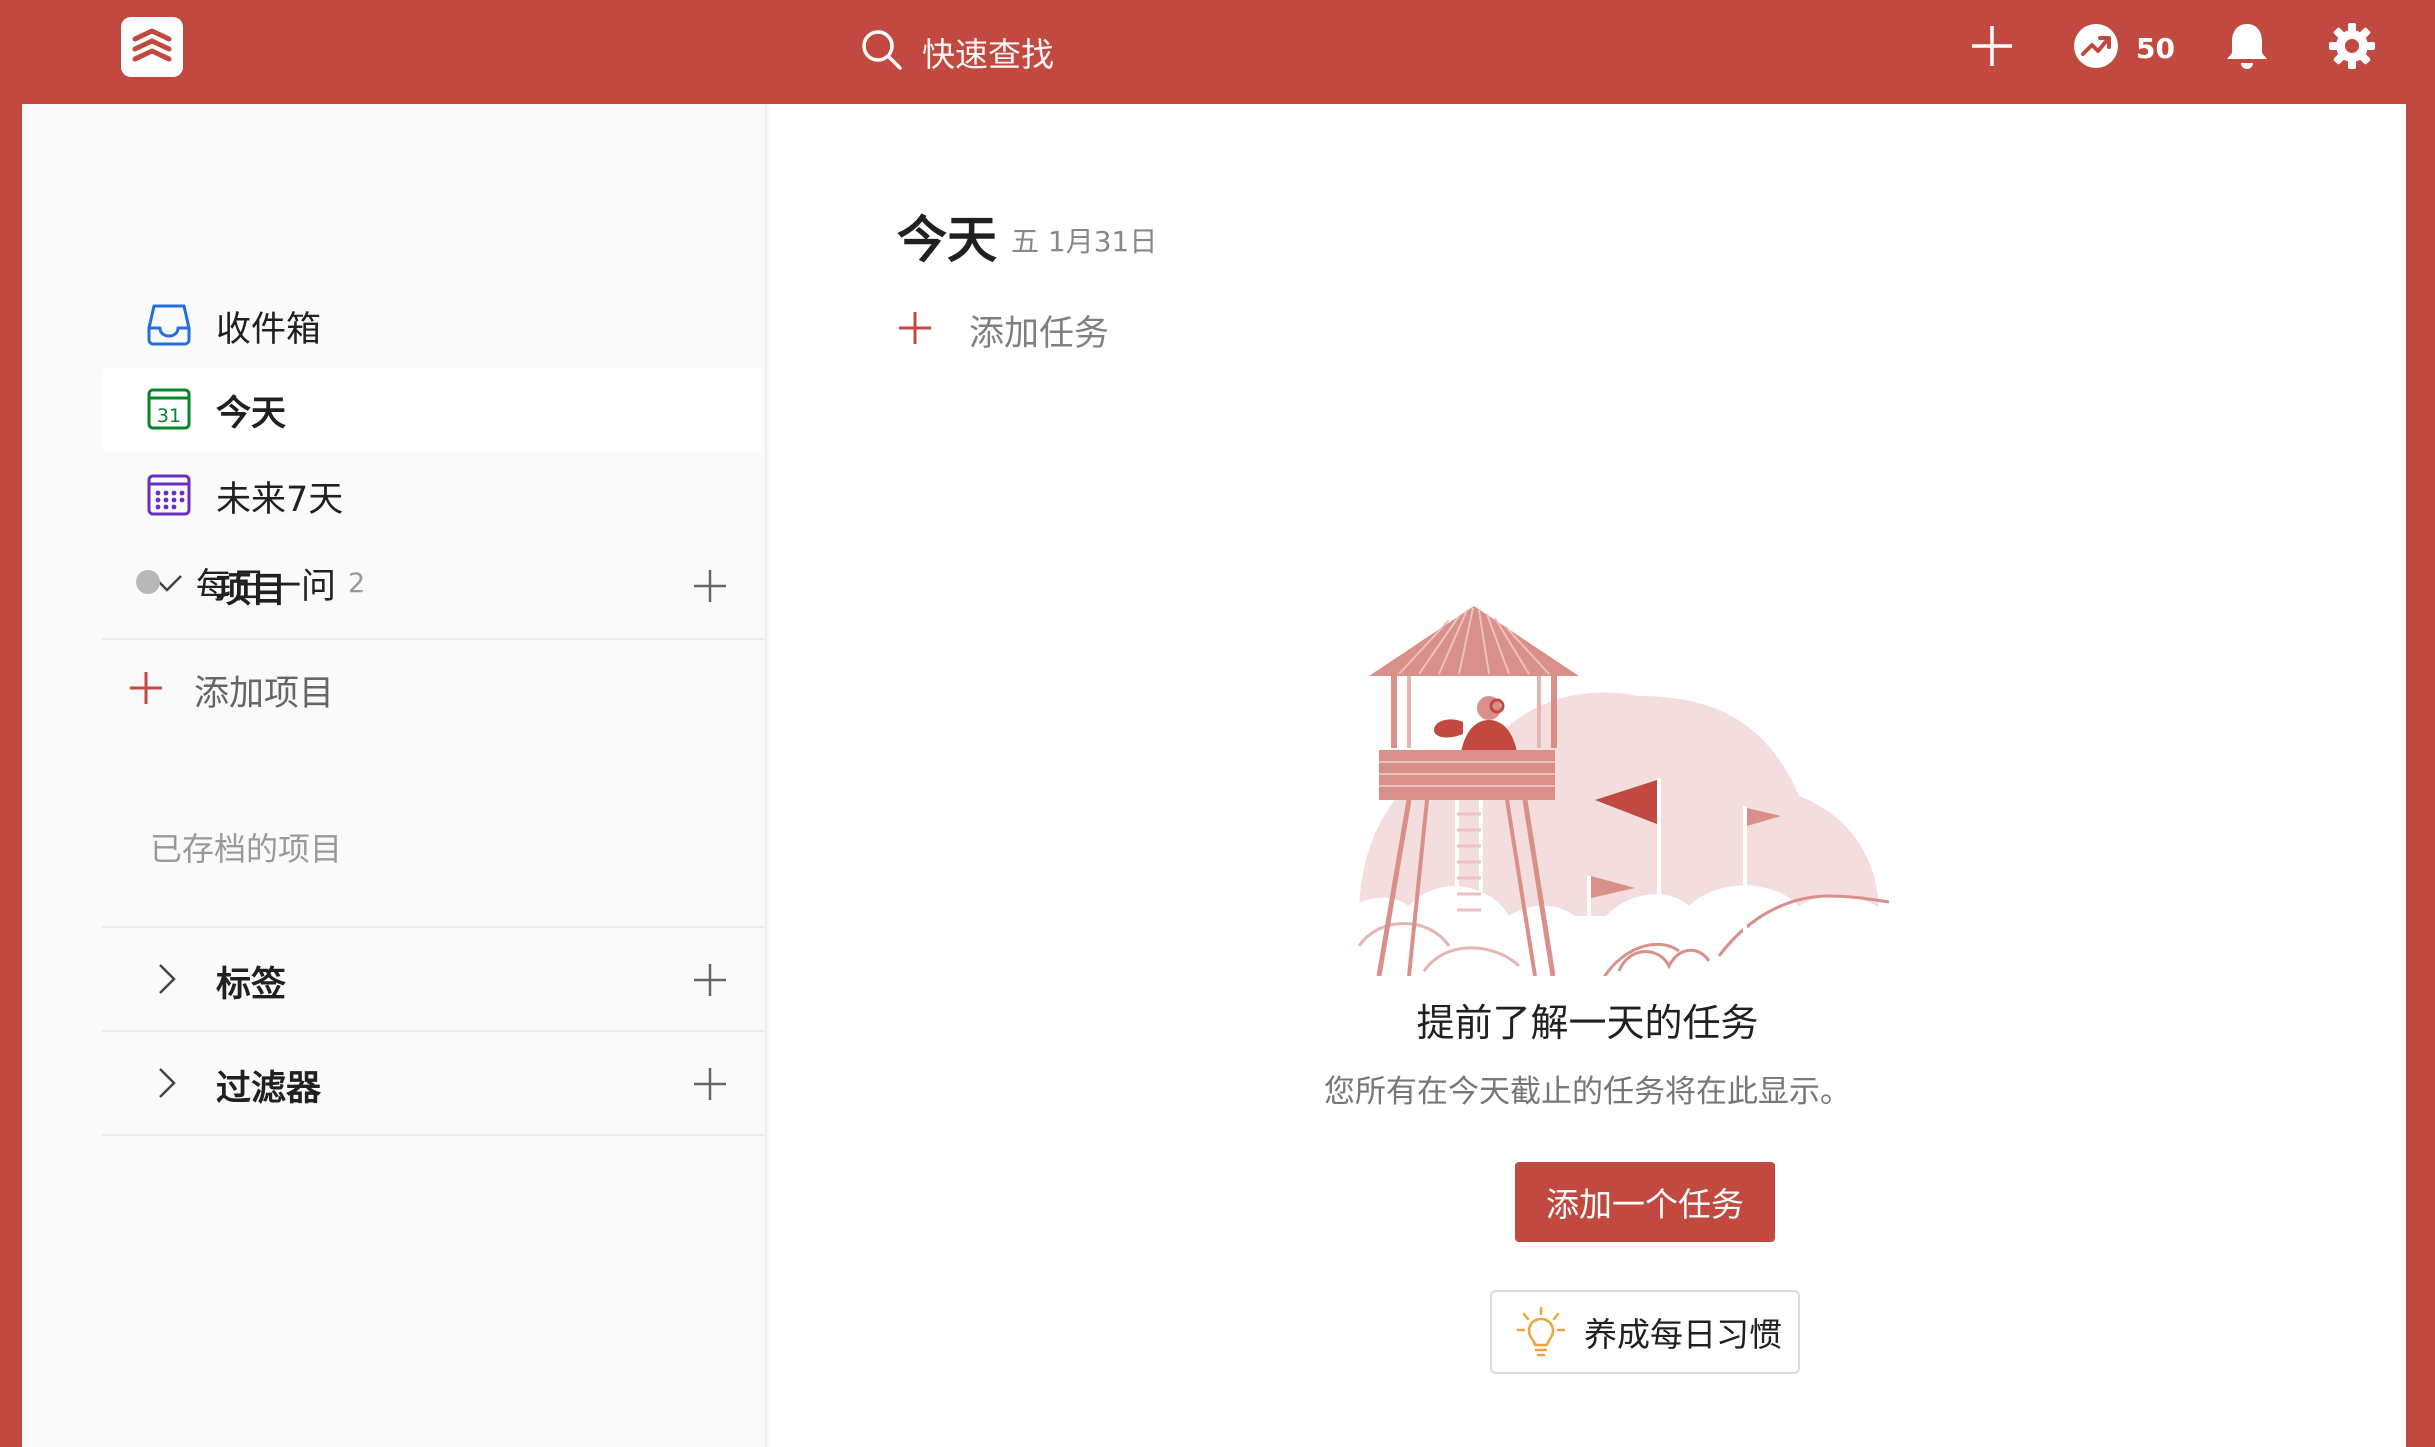  What do you see at coordinates (432, 410) in the screenshot?
I see `sidebar-item-today: 31 今天` at bounding box center [432, 410].